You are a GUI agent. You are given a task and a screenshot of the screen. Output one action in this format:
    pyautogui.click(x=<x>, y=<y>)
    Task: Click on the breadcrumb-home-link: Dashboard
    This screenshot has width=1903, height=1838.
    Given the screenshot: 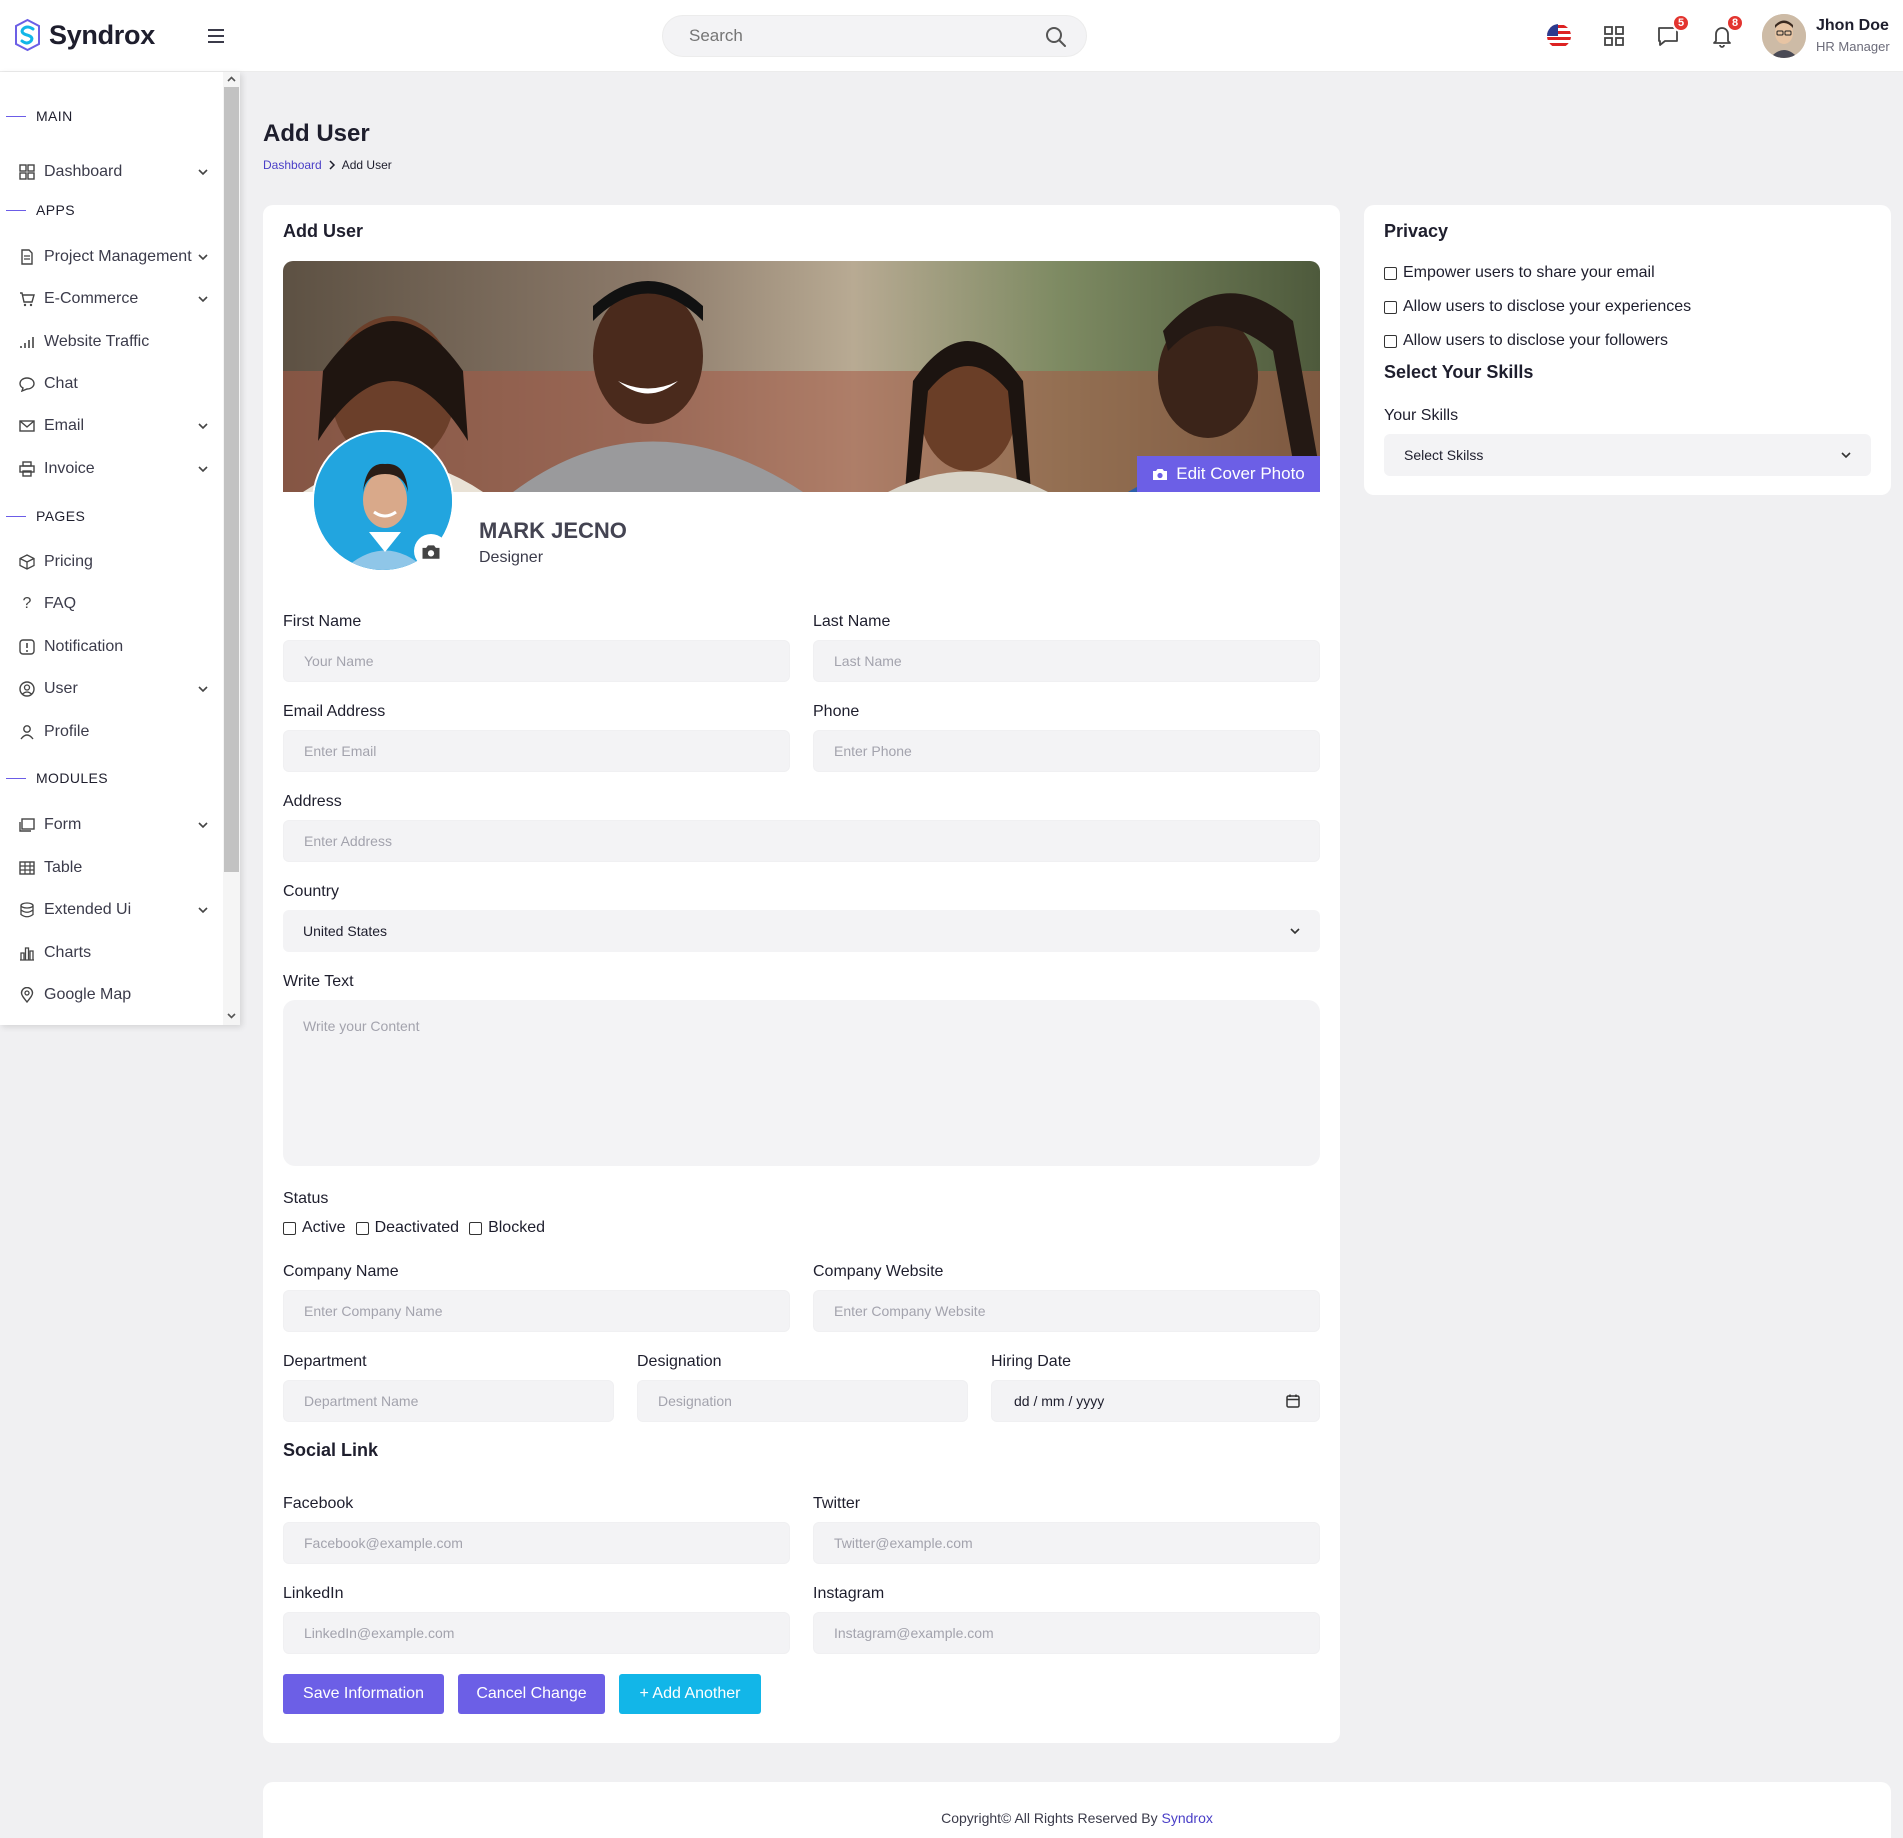 What is the action you would take?
    pyautogui.click(x=292, y=165)
    